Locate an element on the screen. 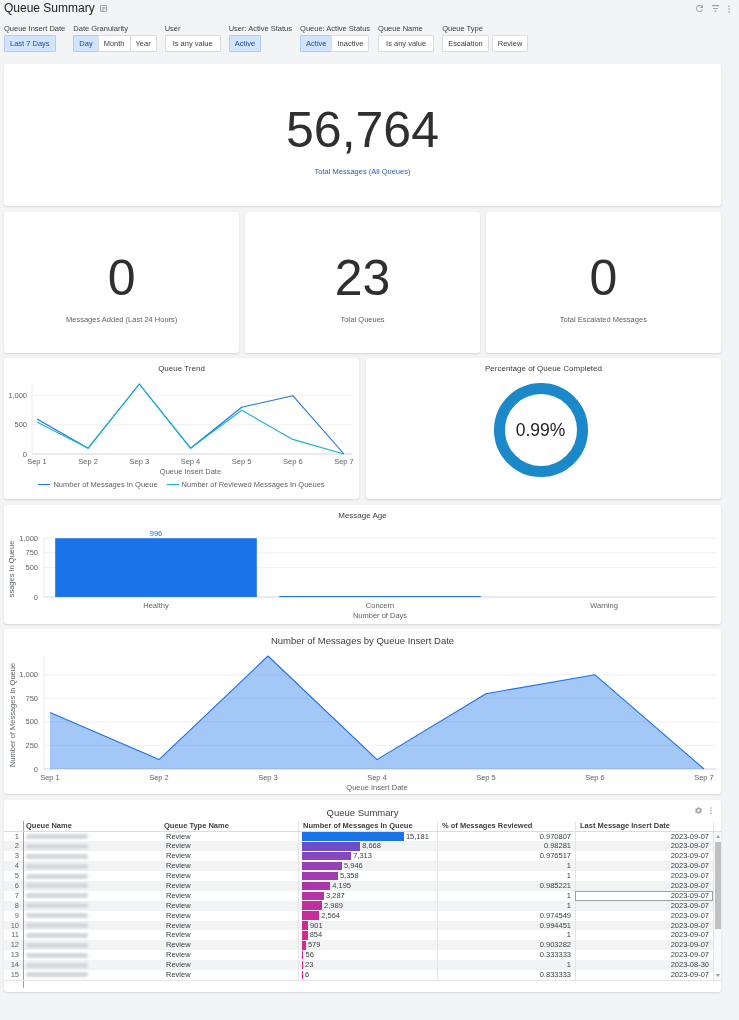  filter-icon is located at coordinates (715, 8).